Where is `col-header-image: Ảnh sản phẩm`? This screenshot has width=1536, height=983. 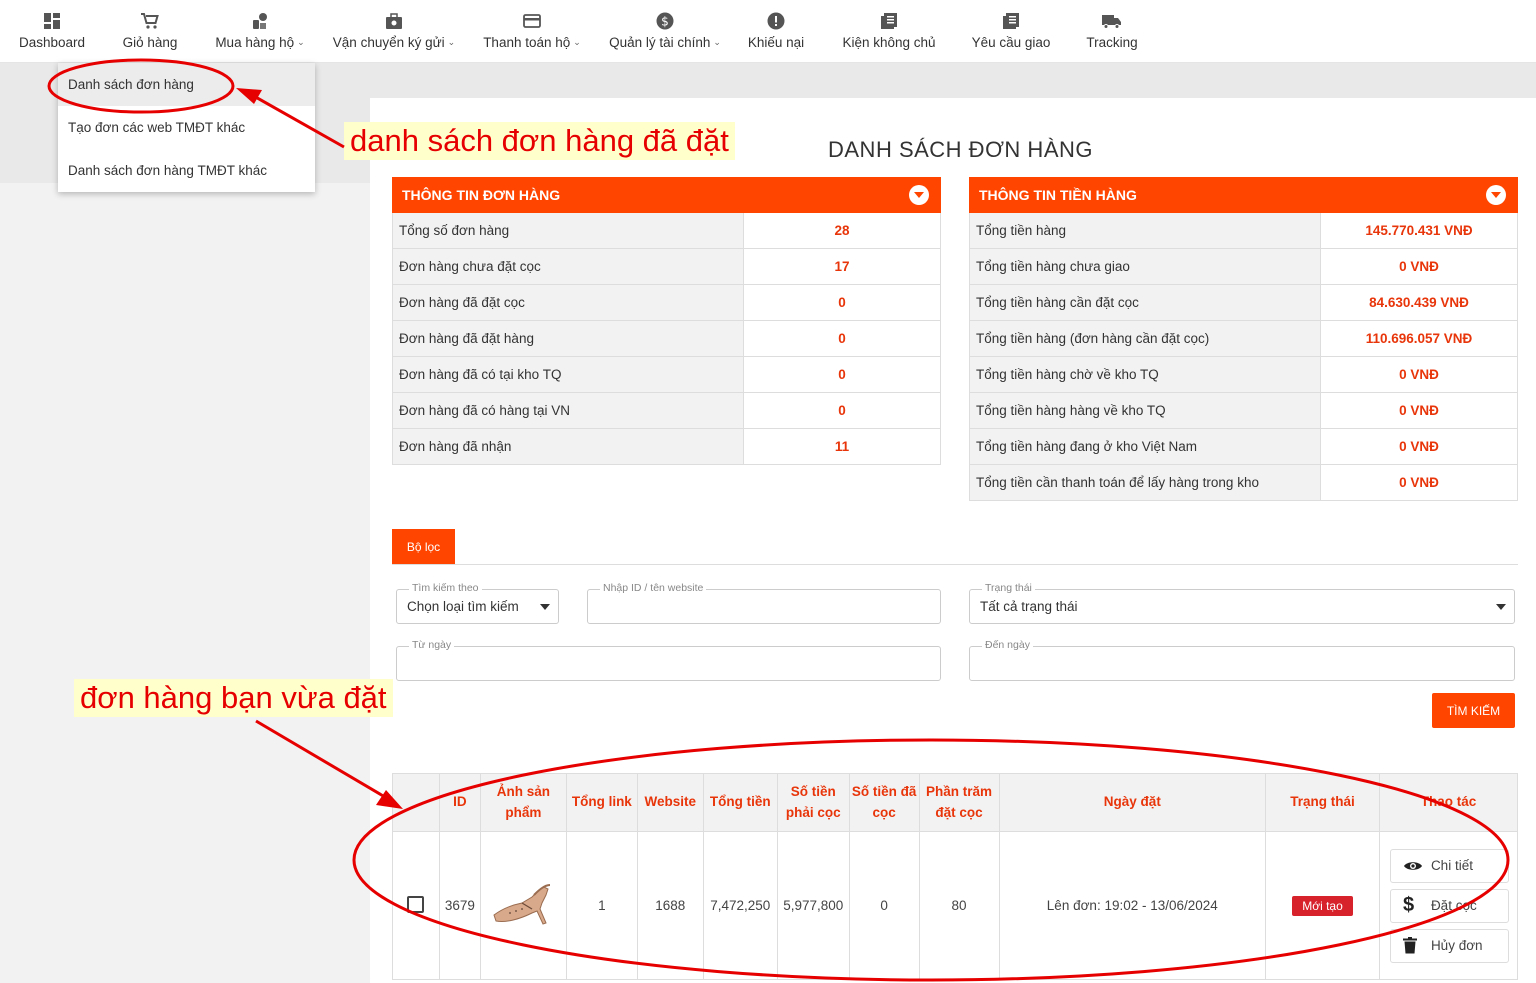 col-header-image: Ảnh sản phẩm is located at coordinates (523, 802).